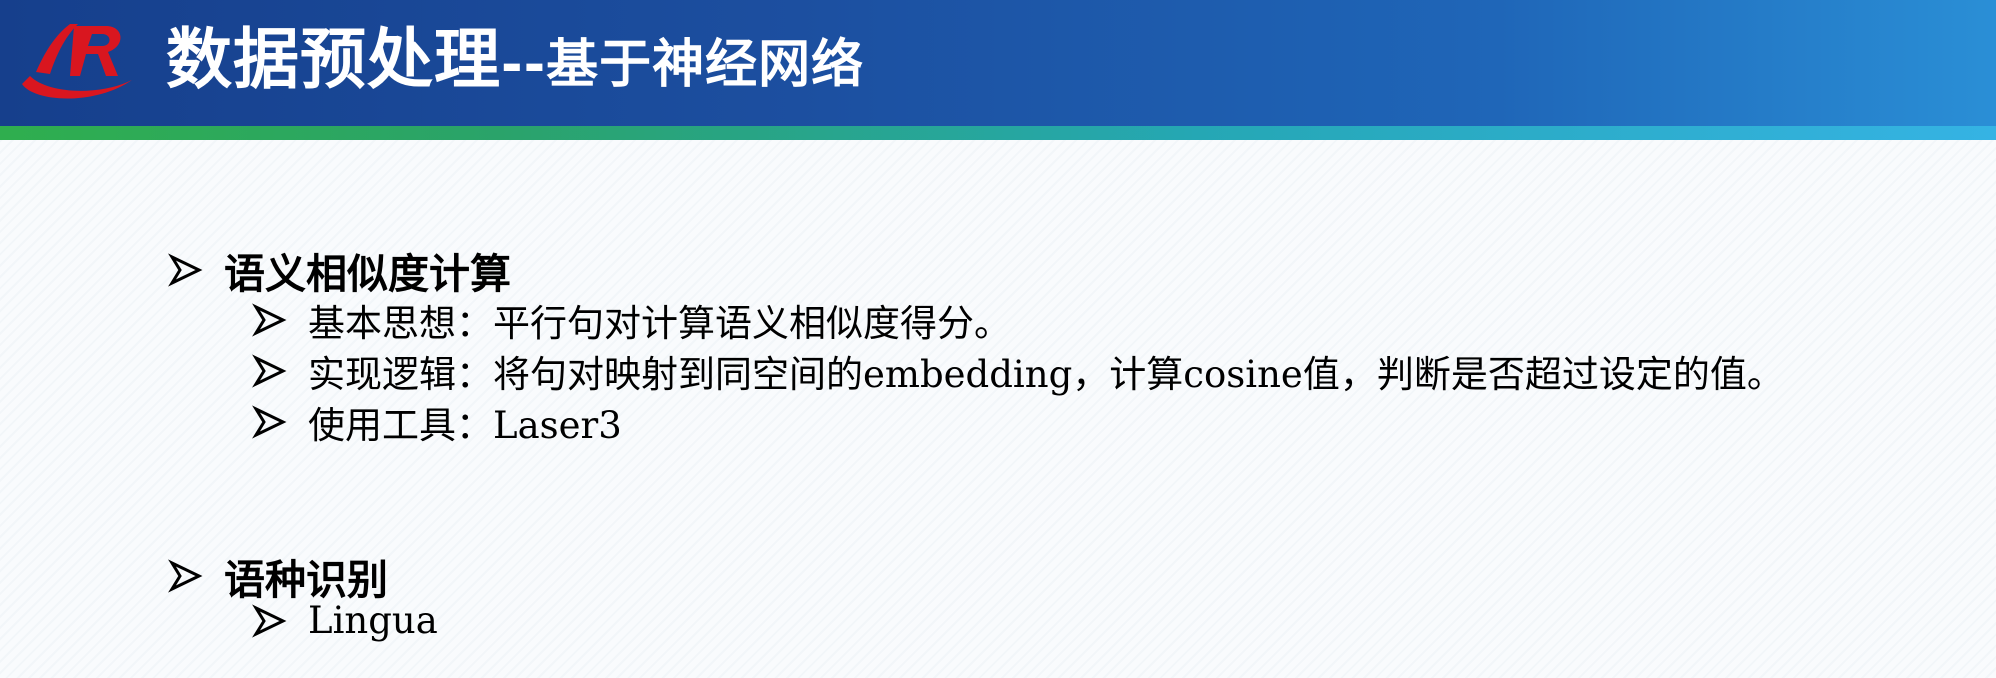 The width and height of the screenshot is (1996, 678). I want to click on list-item: 基本思想：平行句对计算语义相似度得分。, so click(631, 320).